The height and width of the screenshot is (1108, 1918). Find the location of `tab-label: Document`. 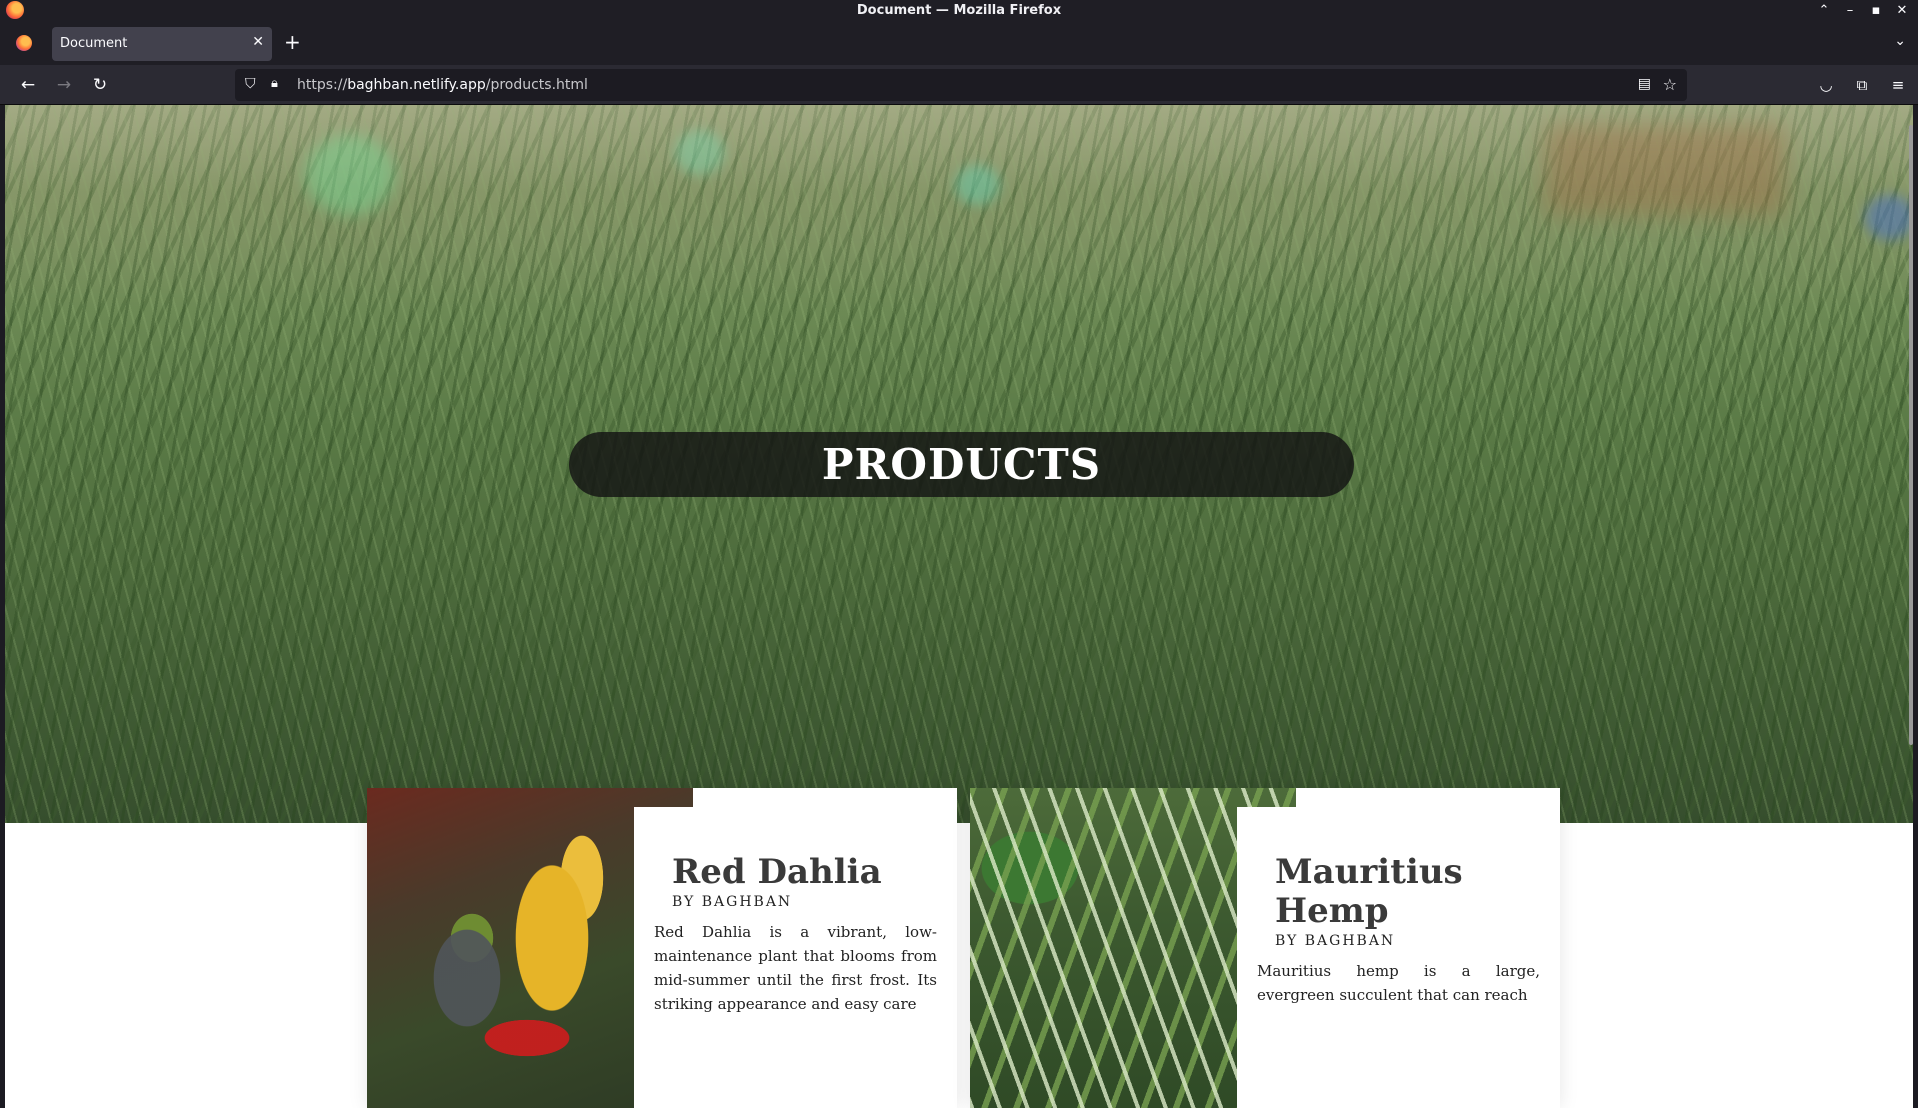

tab-label: Document is located at coordinates (94, 43).